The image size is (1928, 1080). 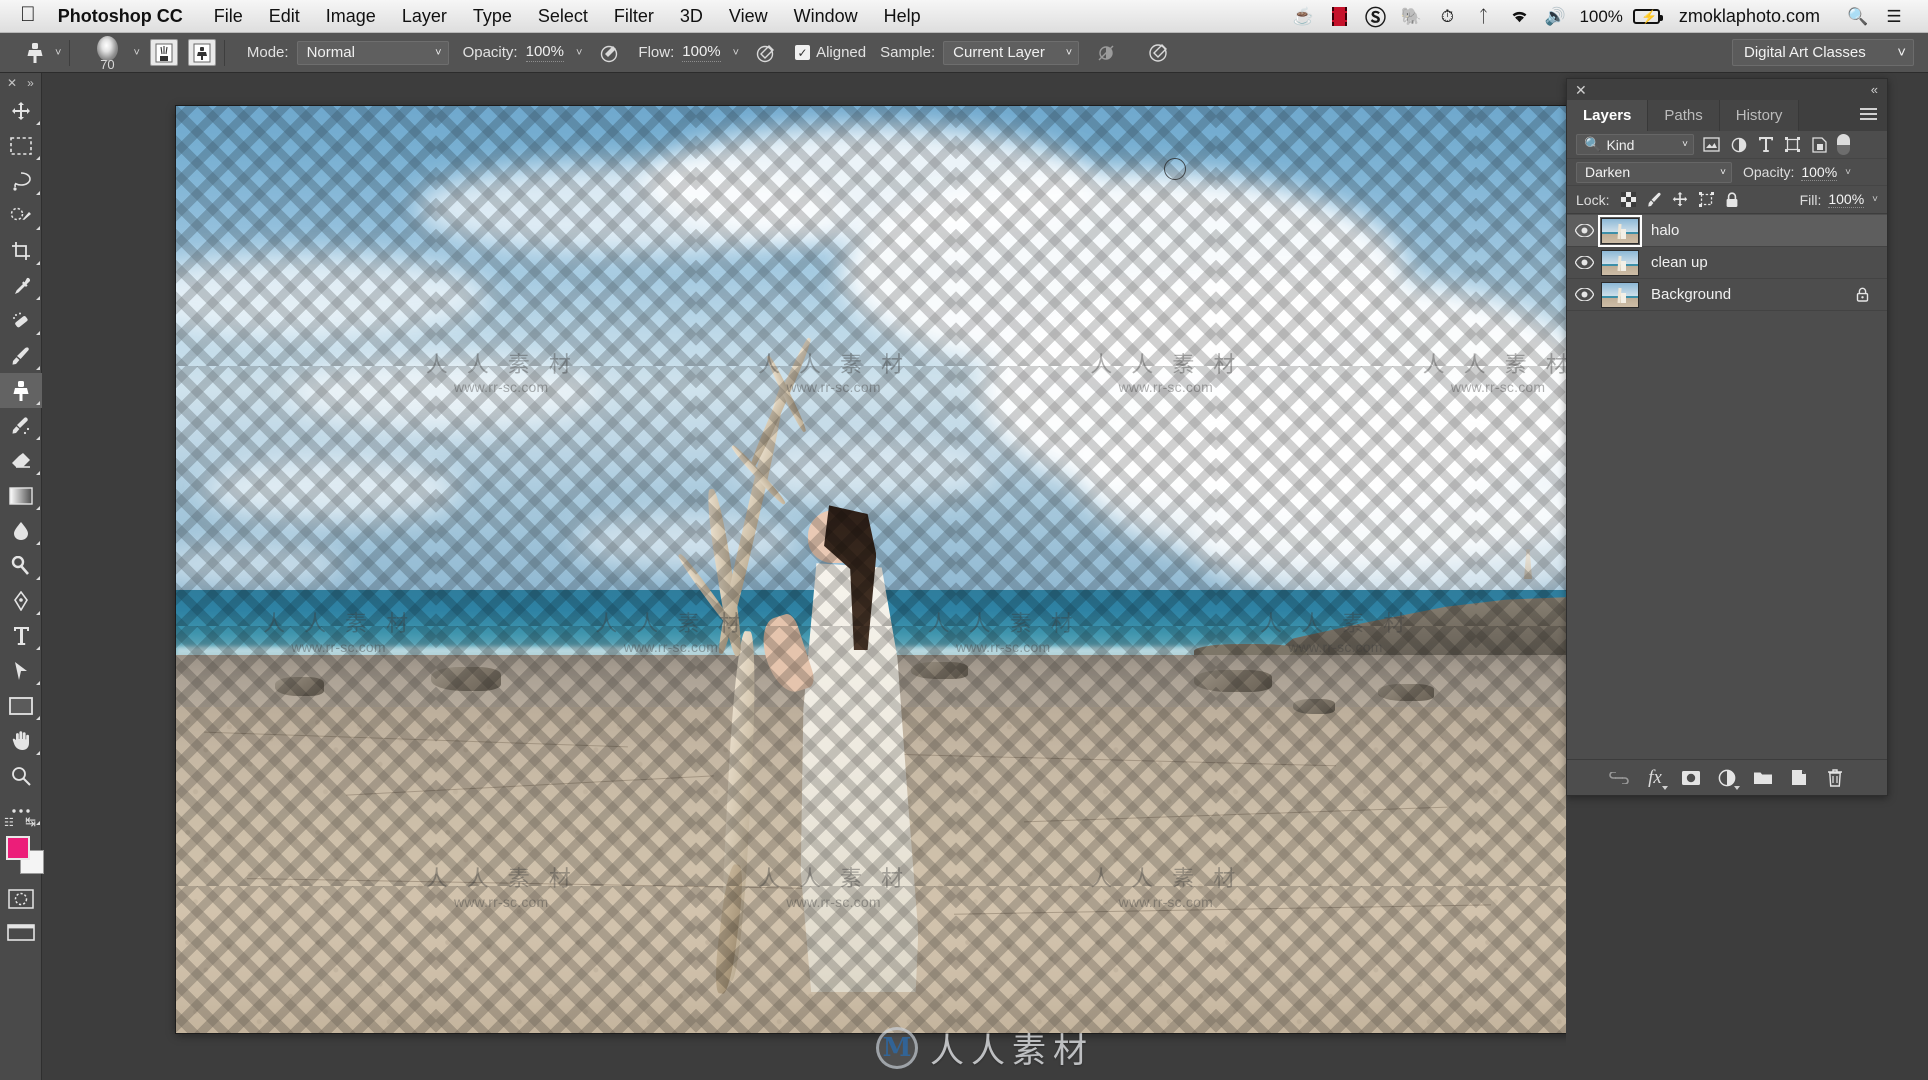 What do you see at coordinates (1727, 263) in the screenshot?
I see `table-row: clean up` at bounding box center [1727, 263].